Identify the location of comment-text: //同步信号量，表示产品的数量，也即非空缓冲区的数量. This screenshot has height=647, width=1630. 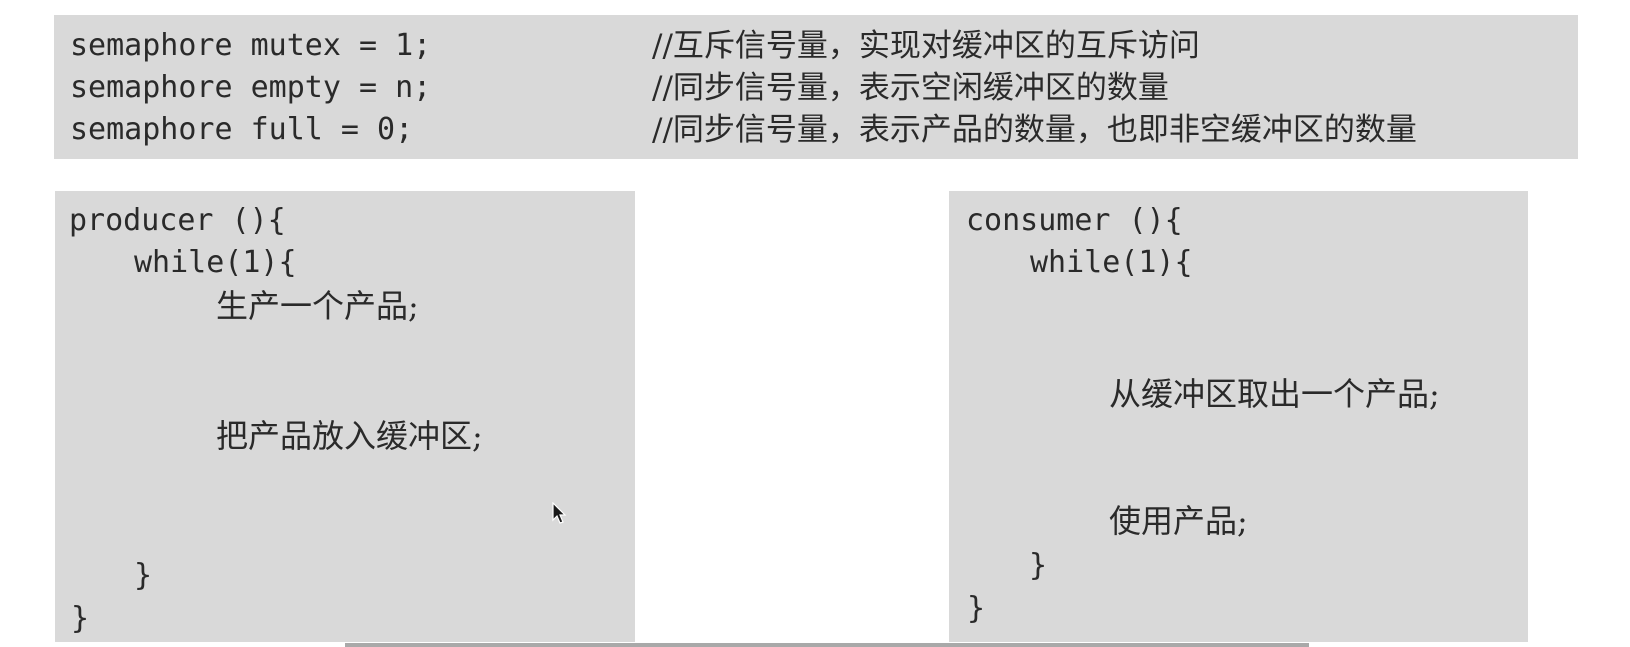
(1034, 130).